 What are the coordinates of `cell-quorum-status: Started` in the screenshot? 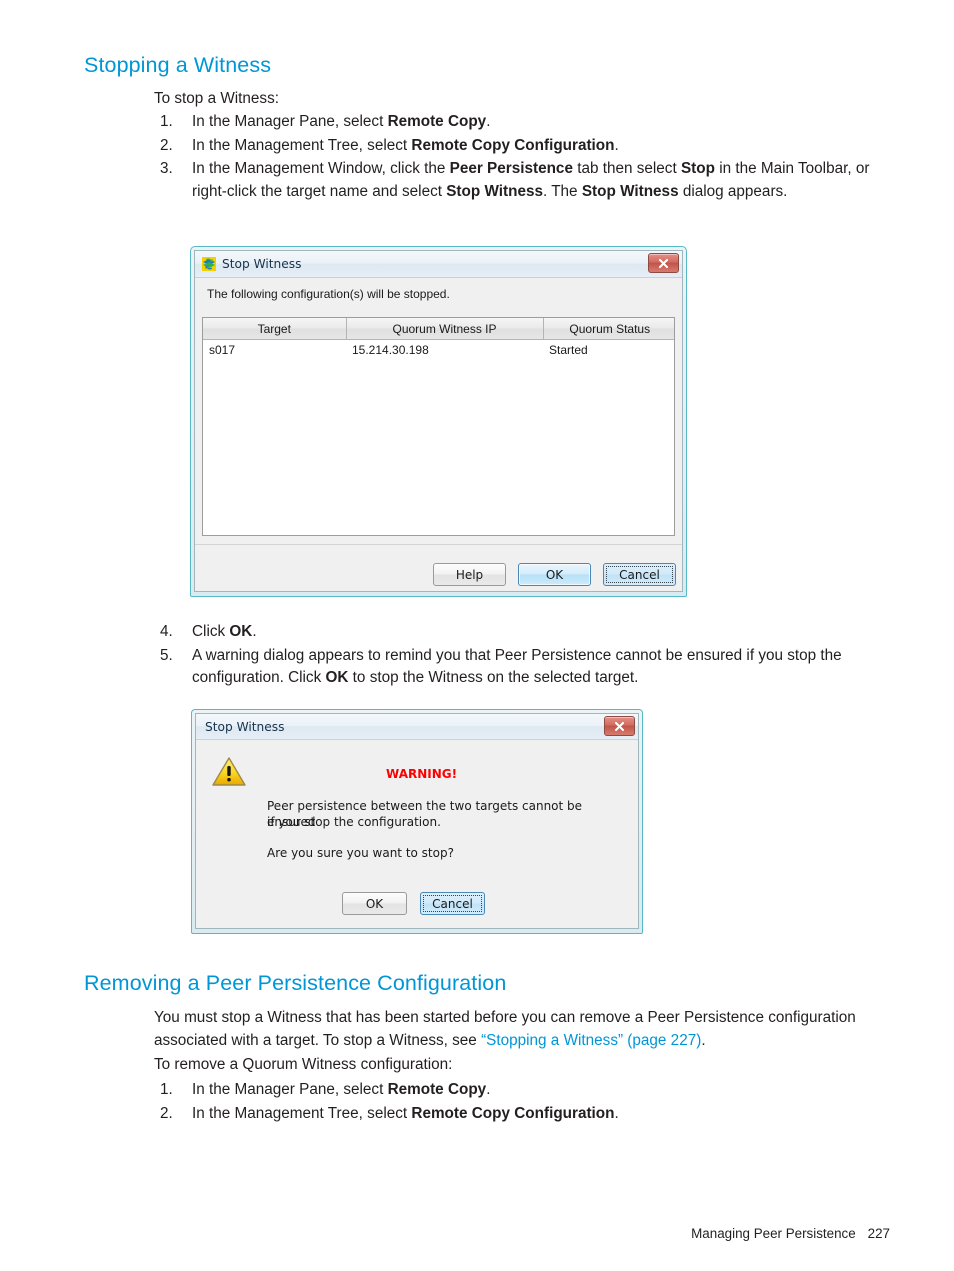 It's located at (608, 349).